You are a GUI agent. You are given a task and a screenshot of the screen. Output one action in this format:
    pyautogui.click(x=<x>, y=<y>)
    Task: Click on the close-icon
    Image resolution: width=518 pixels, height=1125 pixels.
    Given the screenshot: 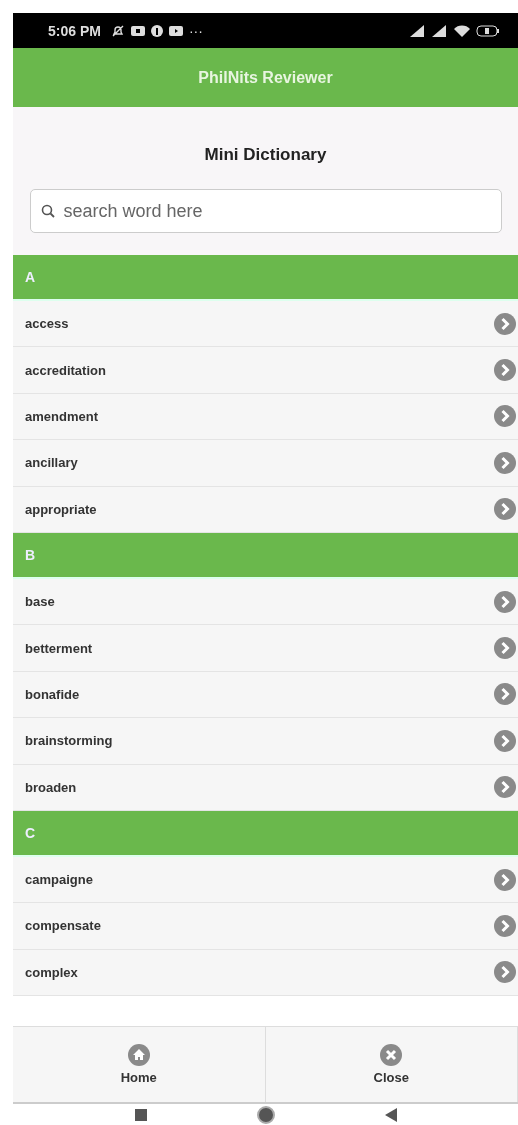 What is the action you would take?
    pyautogui.click(x=391, y=1055)
    